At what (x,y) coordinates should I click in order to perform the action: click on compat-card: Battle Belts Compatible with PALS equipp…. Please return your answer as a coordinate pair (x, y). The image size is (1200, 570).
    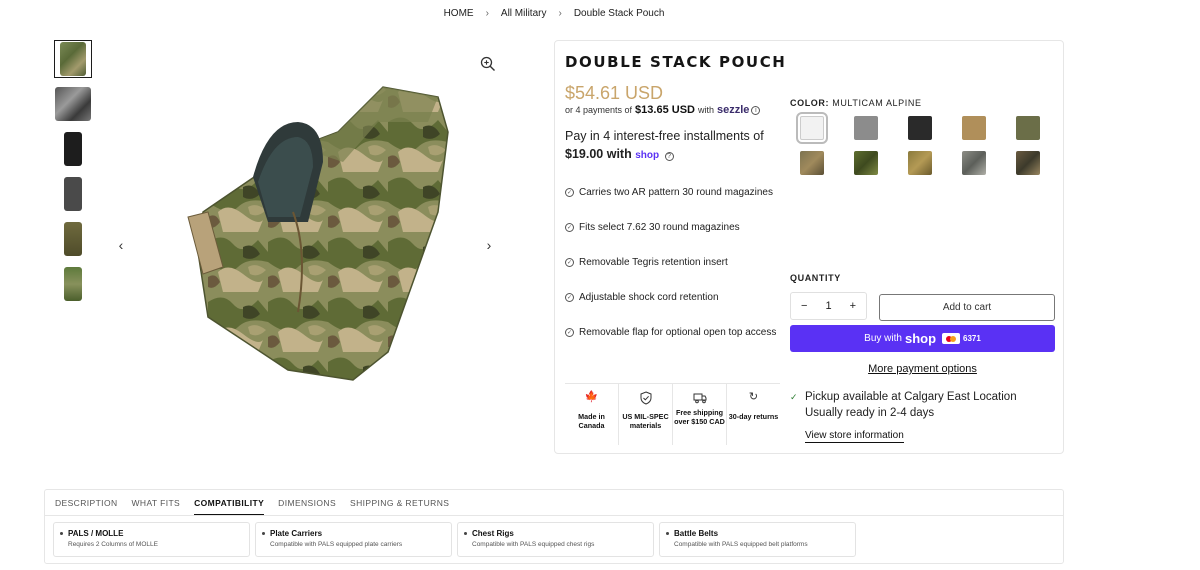
    Looking at the image, I should click on (757, 539).